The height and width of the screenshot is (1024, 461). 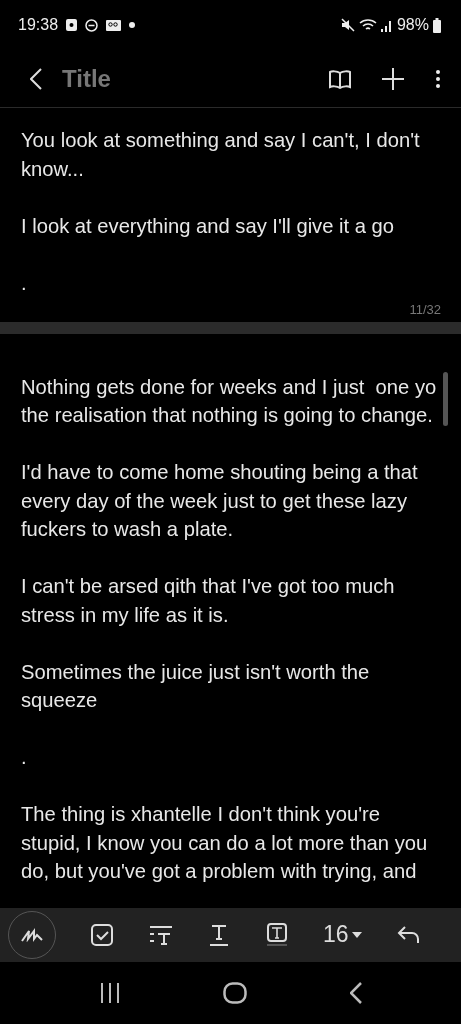 What do you see at coordinates (347, 25) in the screenshot?
I see `mute-icon` at bounding box center [347, 25].